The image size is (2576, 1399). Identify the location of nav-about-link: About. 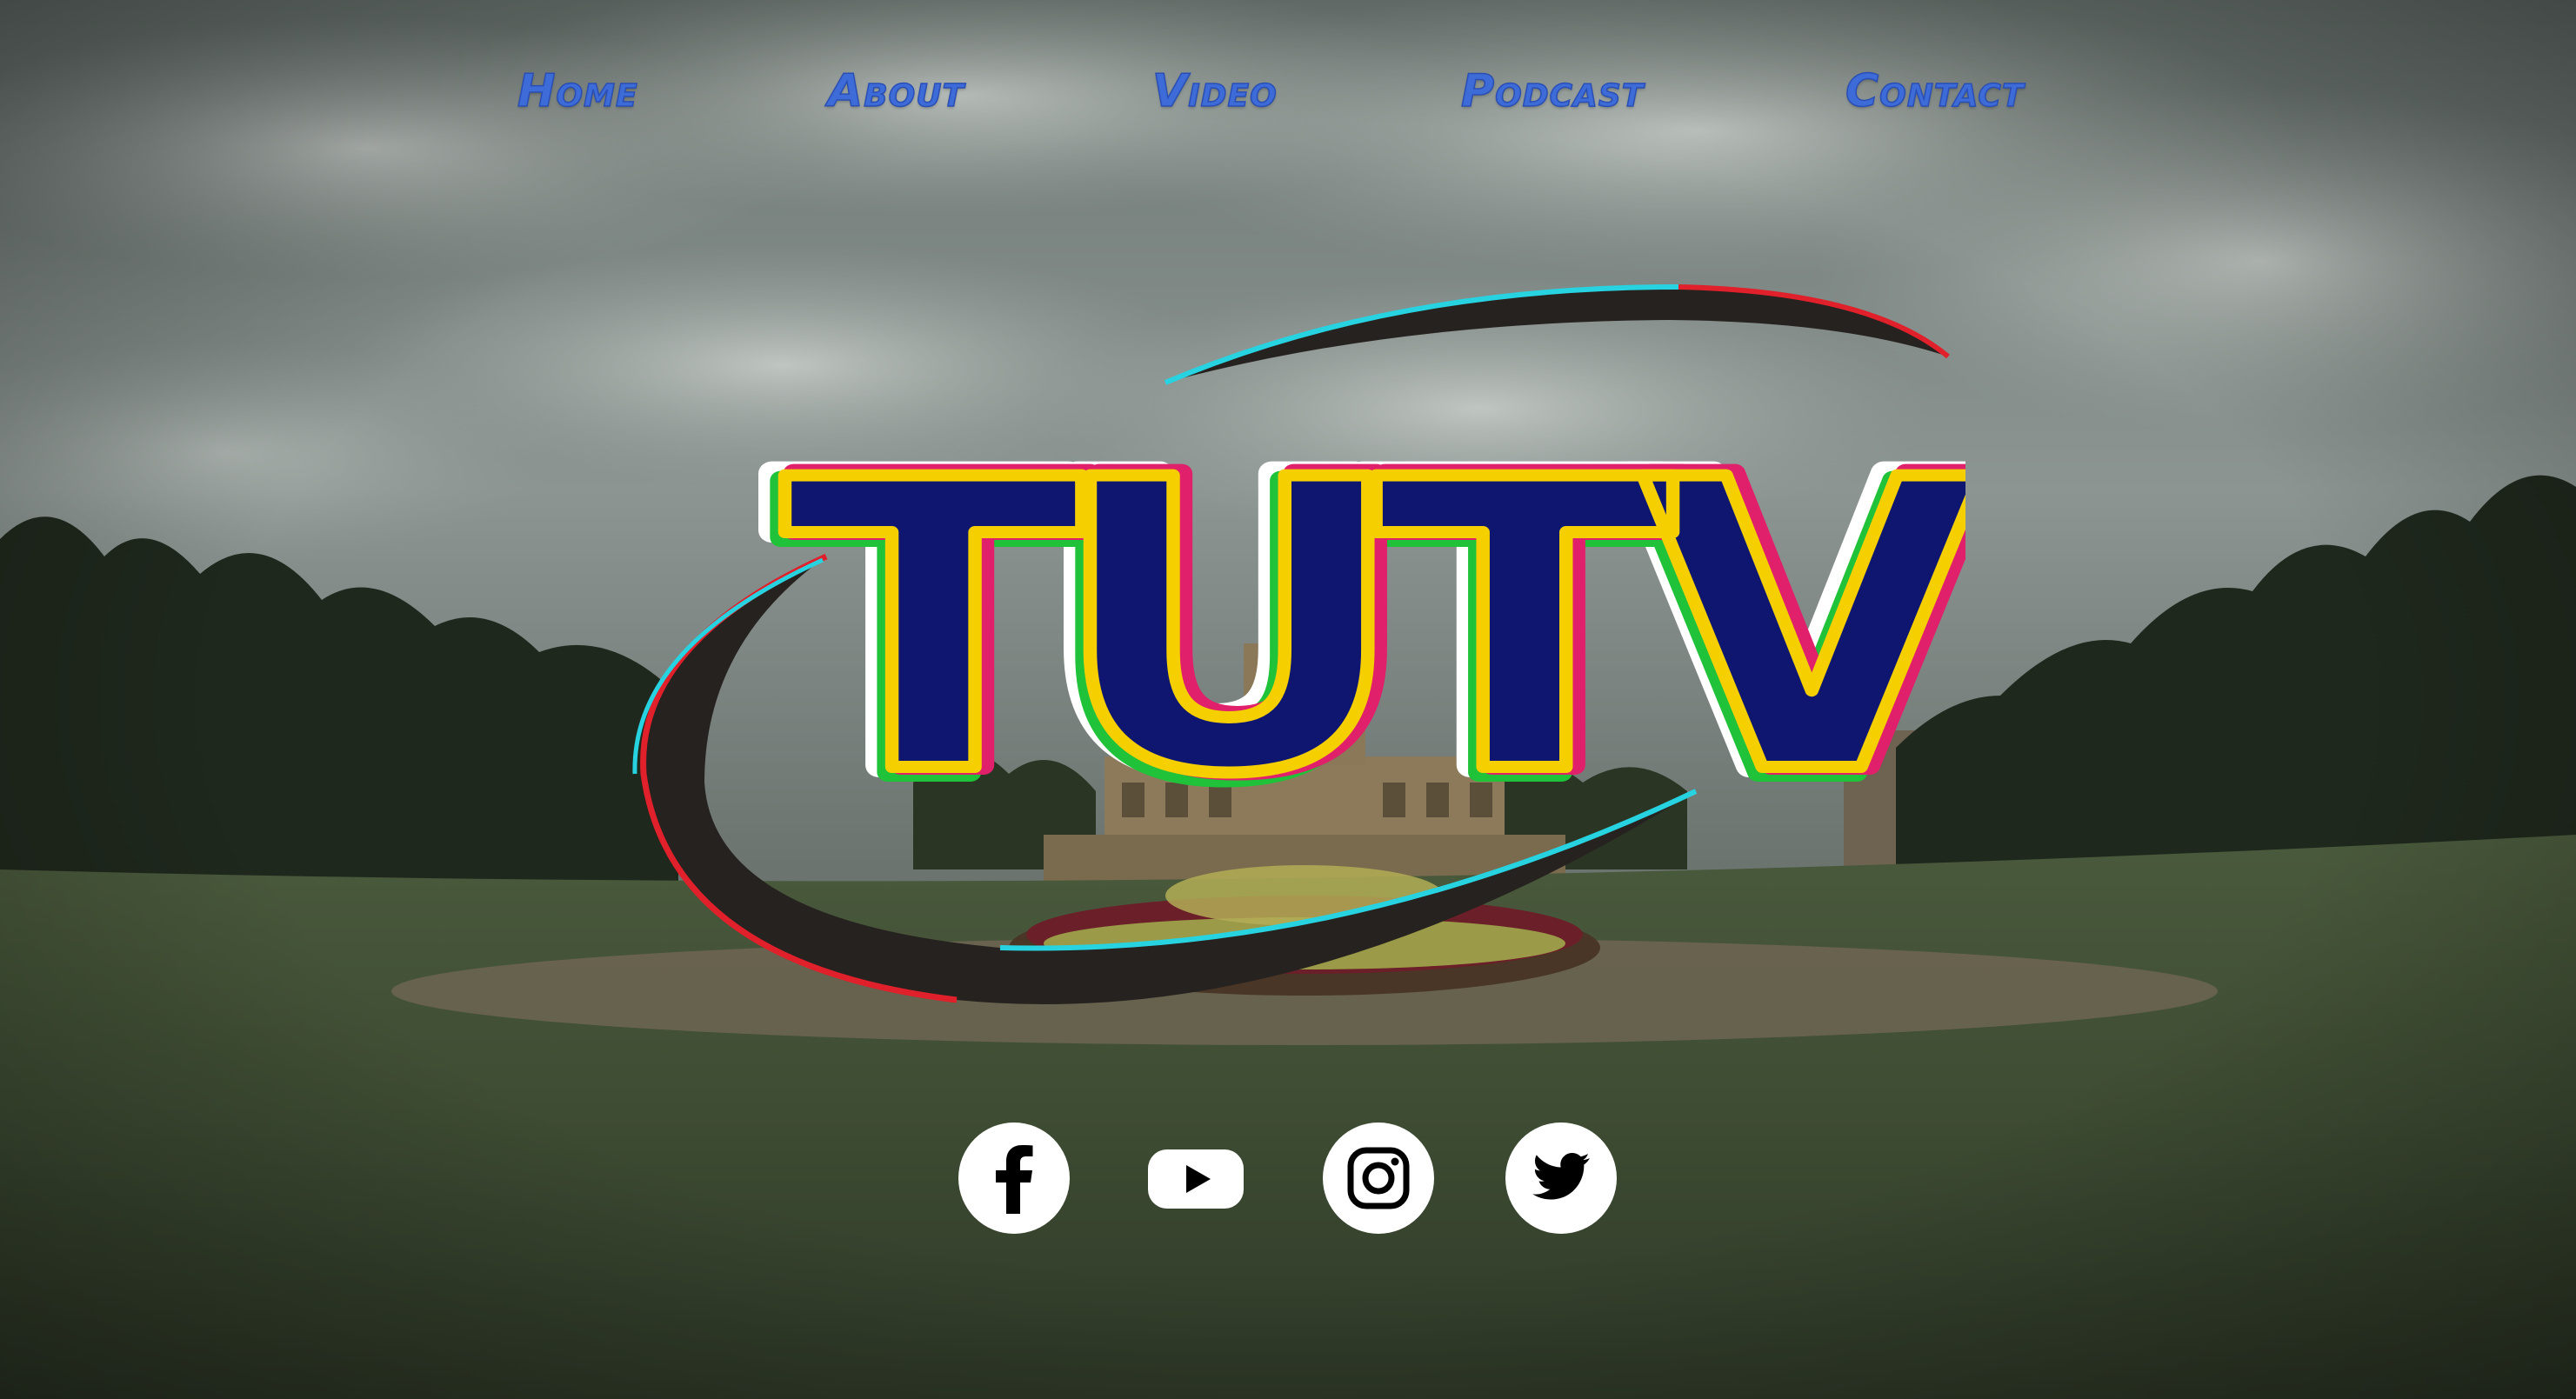
(895, 91).